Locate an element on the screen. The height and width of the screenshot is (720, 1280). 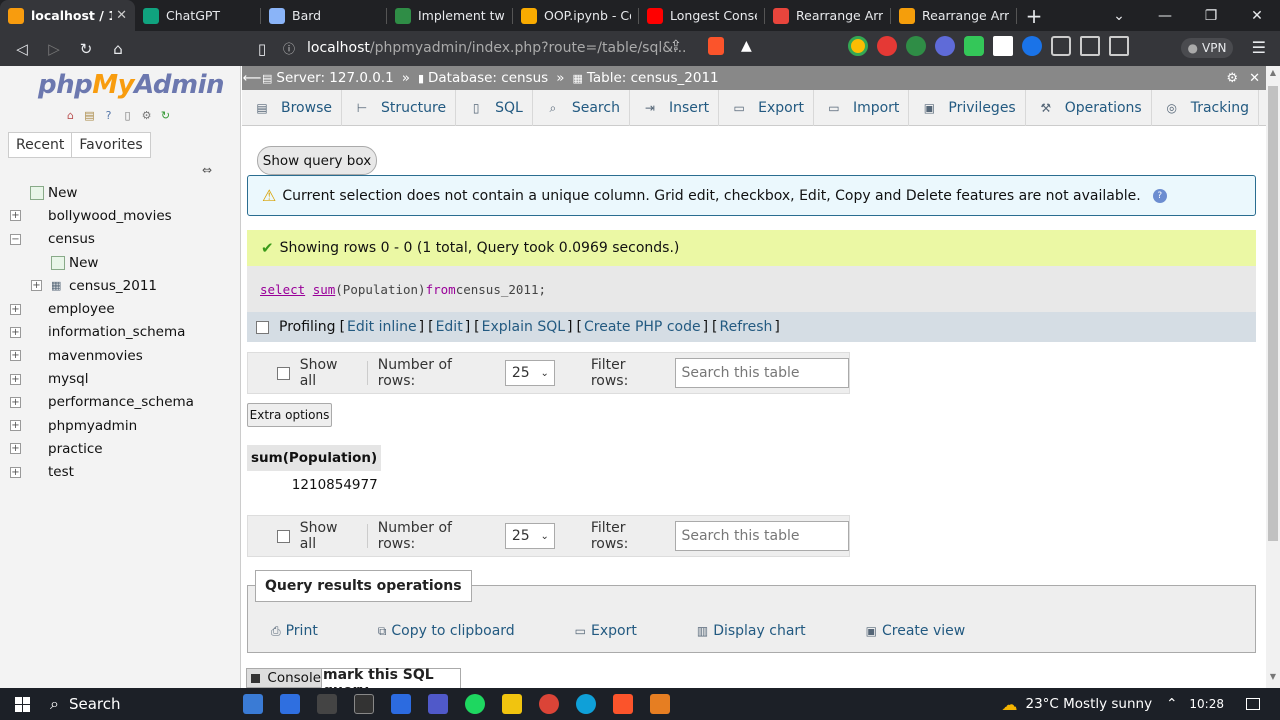
tree-item-database: + mysql is located at coordinates (120, 378).